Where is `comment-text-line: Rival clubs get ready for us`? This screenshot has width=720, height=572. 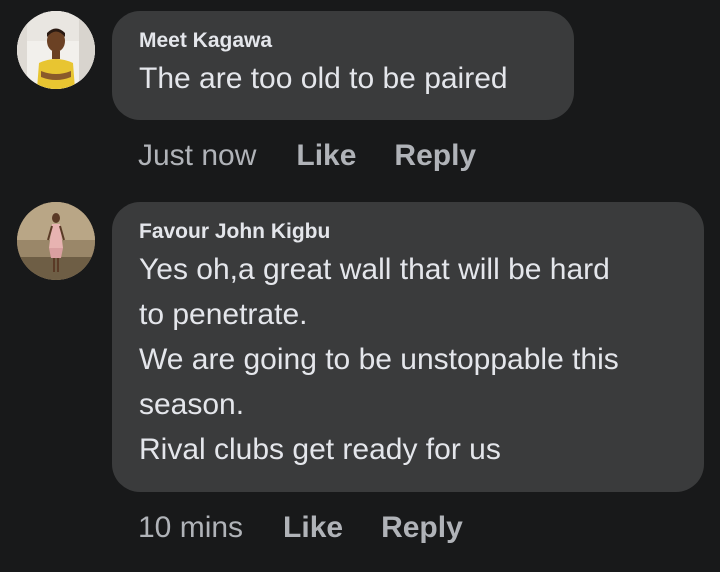
comment-text-line: Rival clubs get ready for us is located at coordinates (320, 449).